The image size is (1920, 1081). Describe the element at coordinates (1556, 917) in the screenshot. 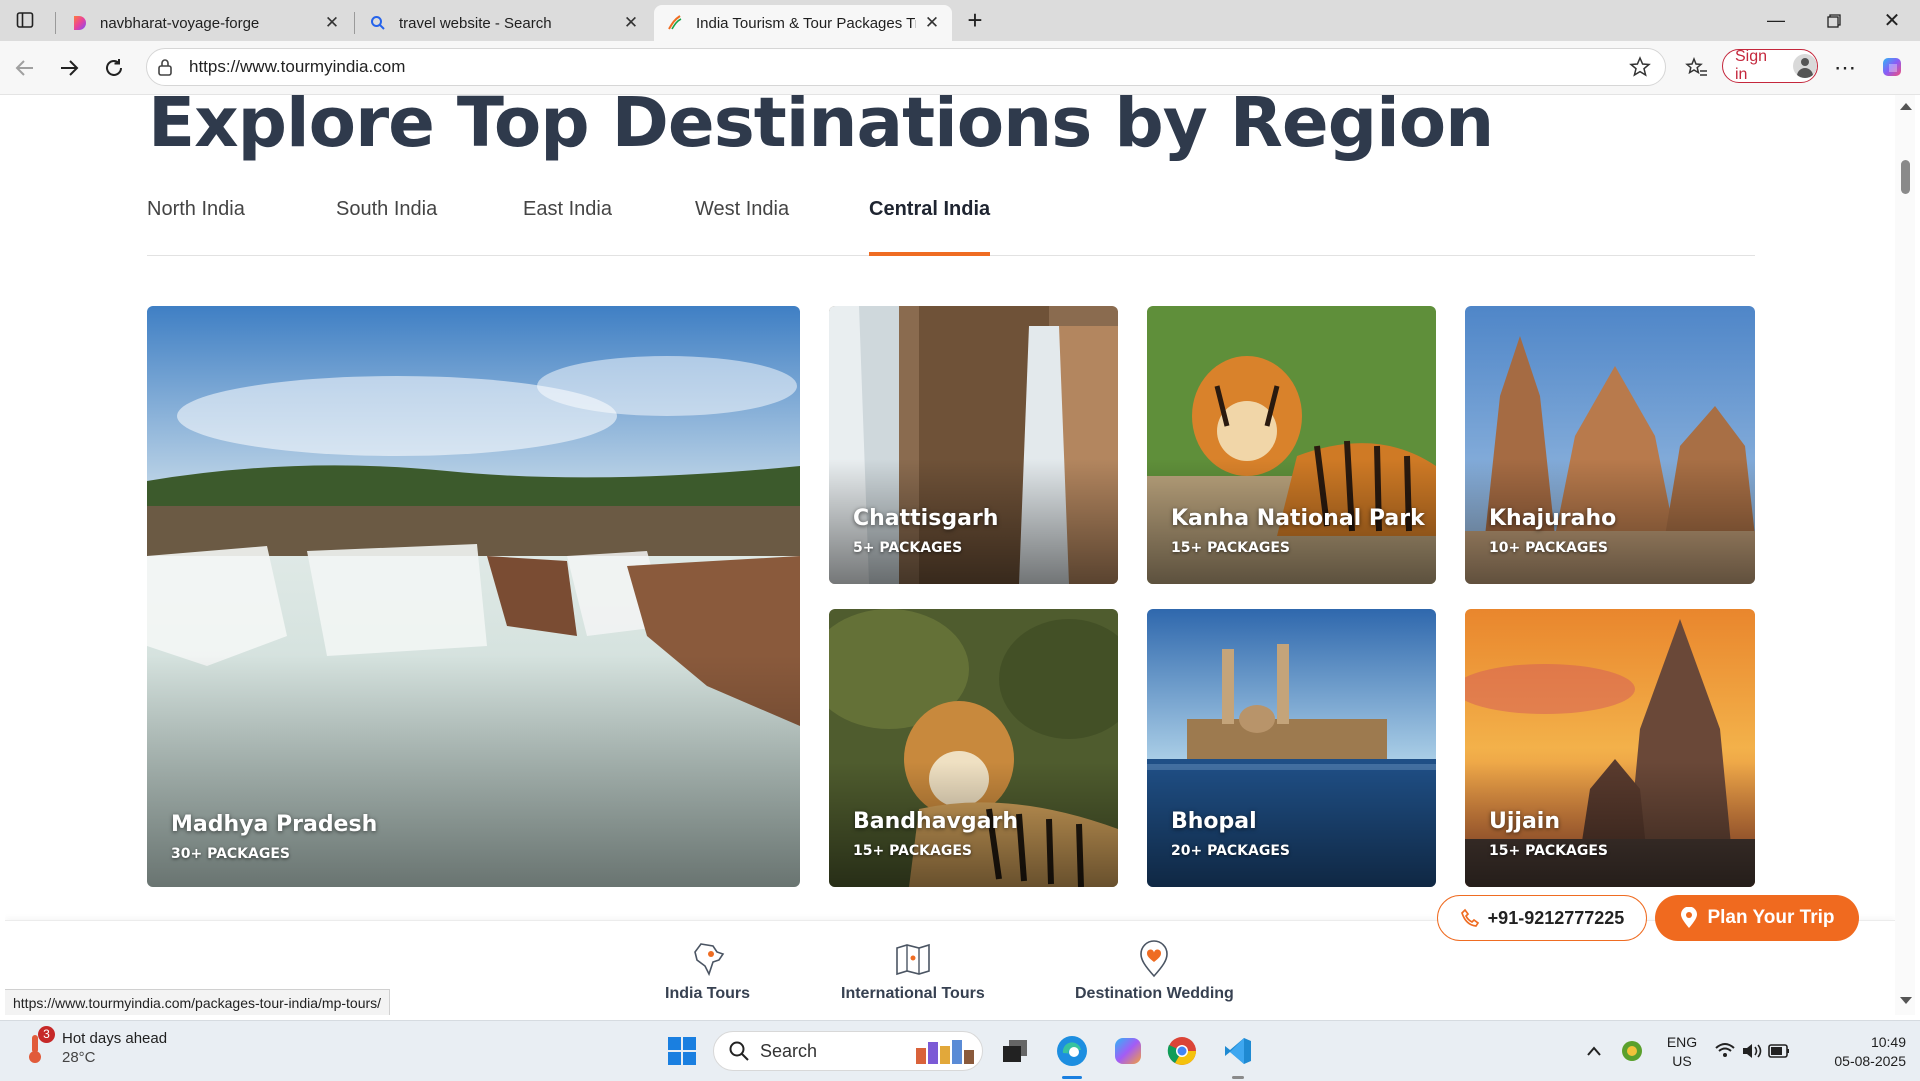

I see `phone-number: +91-9212777225` at that location.